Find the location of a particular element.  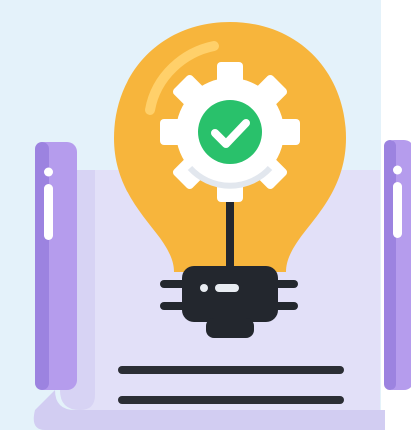

scroll-roll-right-dot is located at coordinates (397, 170).